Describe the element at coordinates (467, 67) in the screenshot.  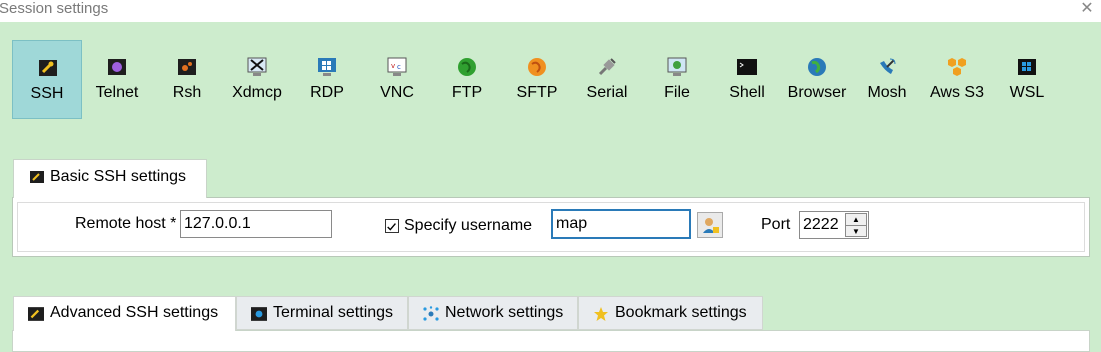
I see `ftp-globe-icon` at that location.